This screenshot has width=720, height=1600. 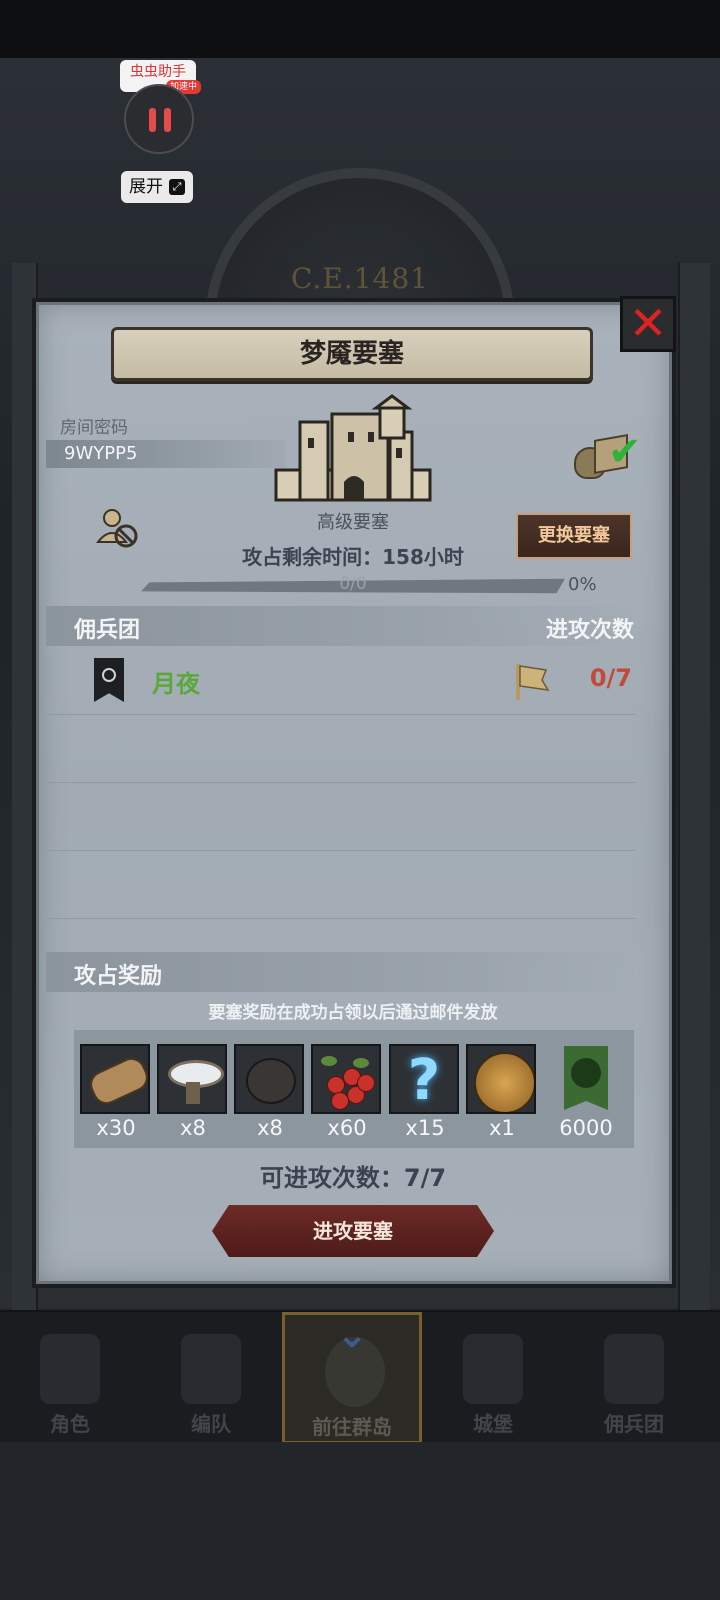 I want to click on log-icon, so click(x=115, y=1079).